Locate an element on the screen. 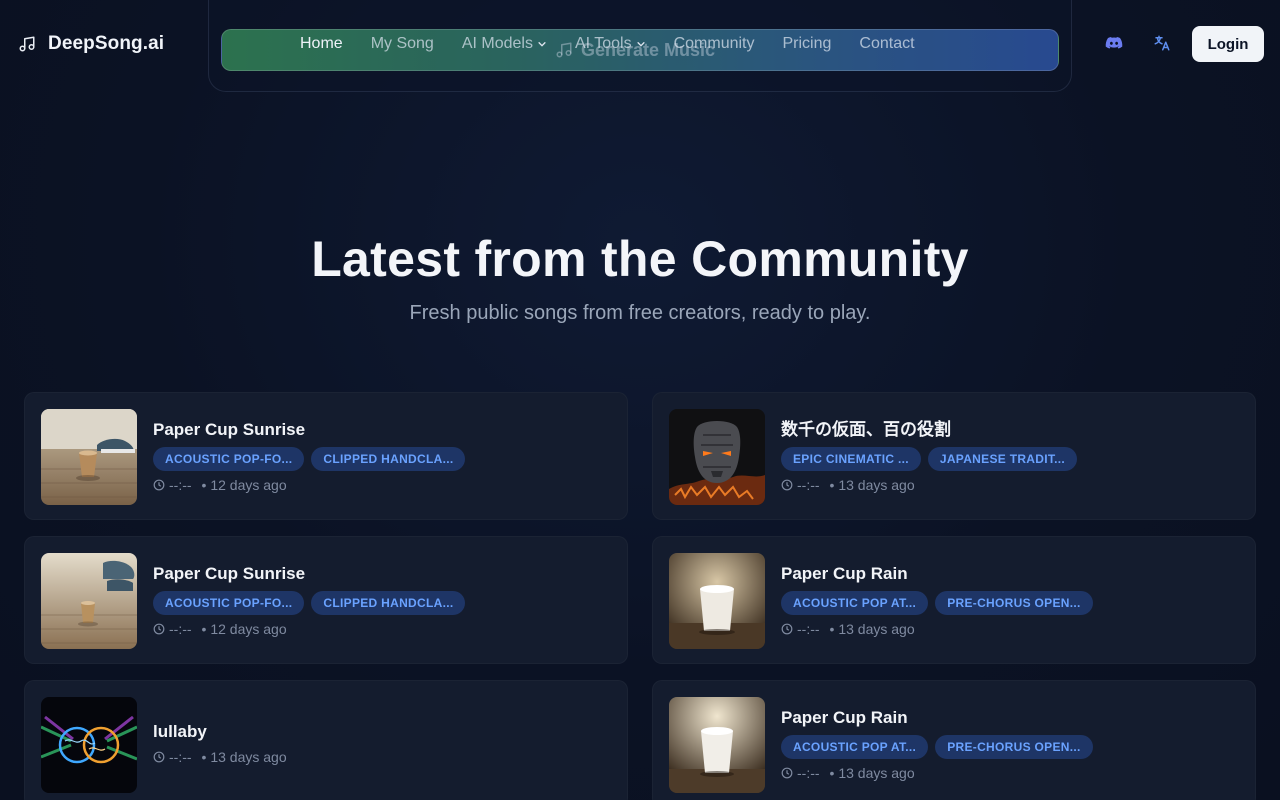  nav-community: Community is located at coordinates (714, 44).